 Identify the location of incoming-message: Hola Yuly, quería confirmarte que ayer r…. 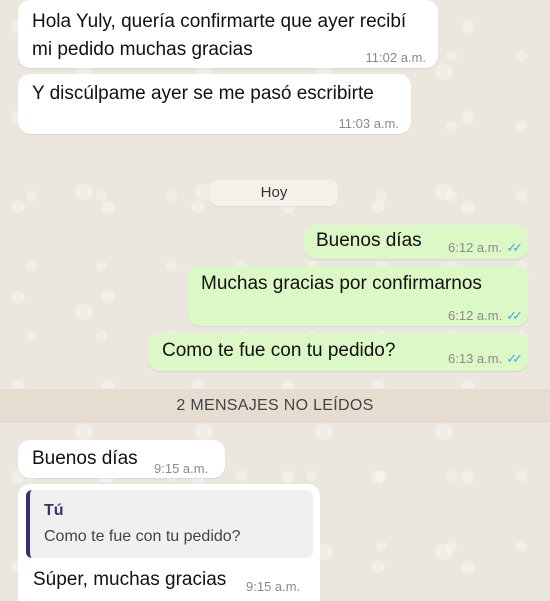
(228, 34).